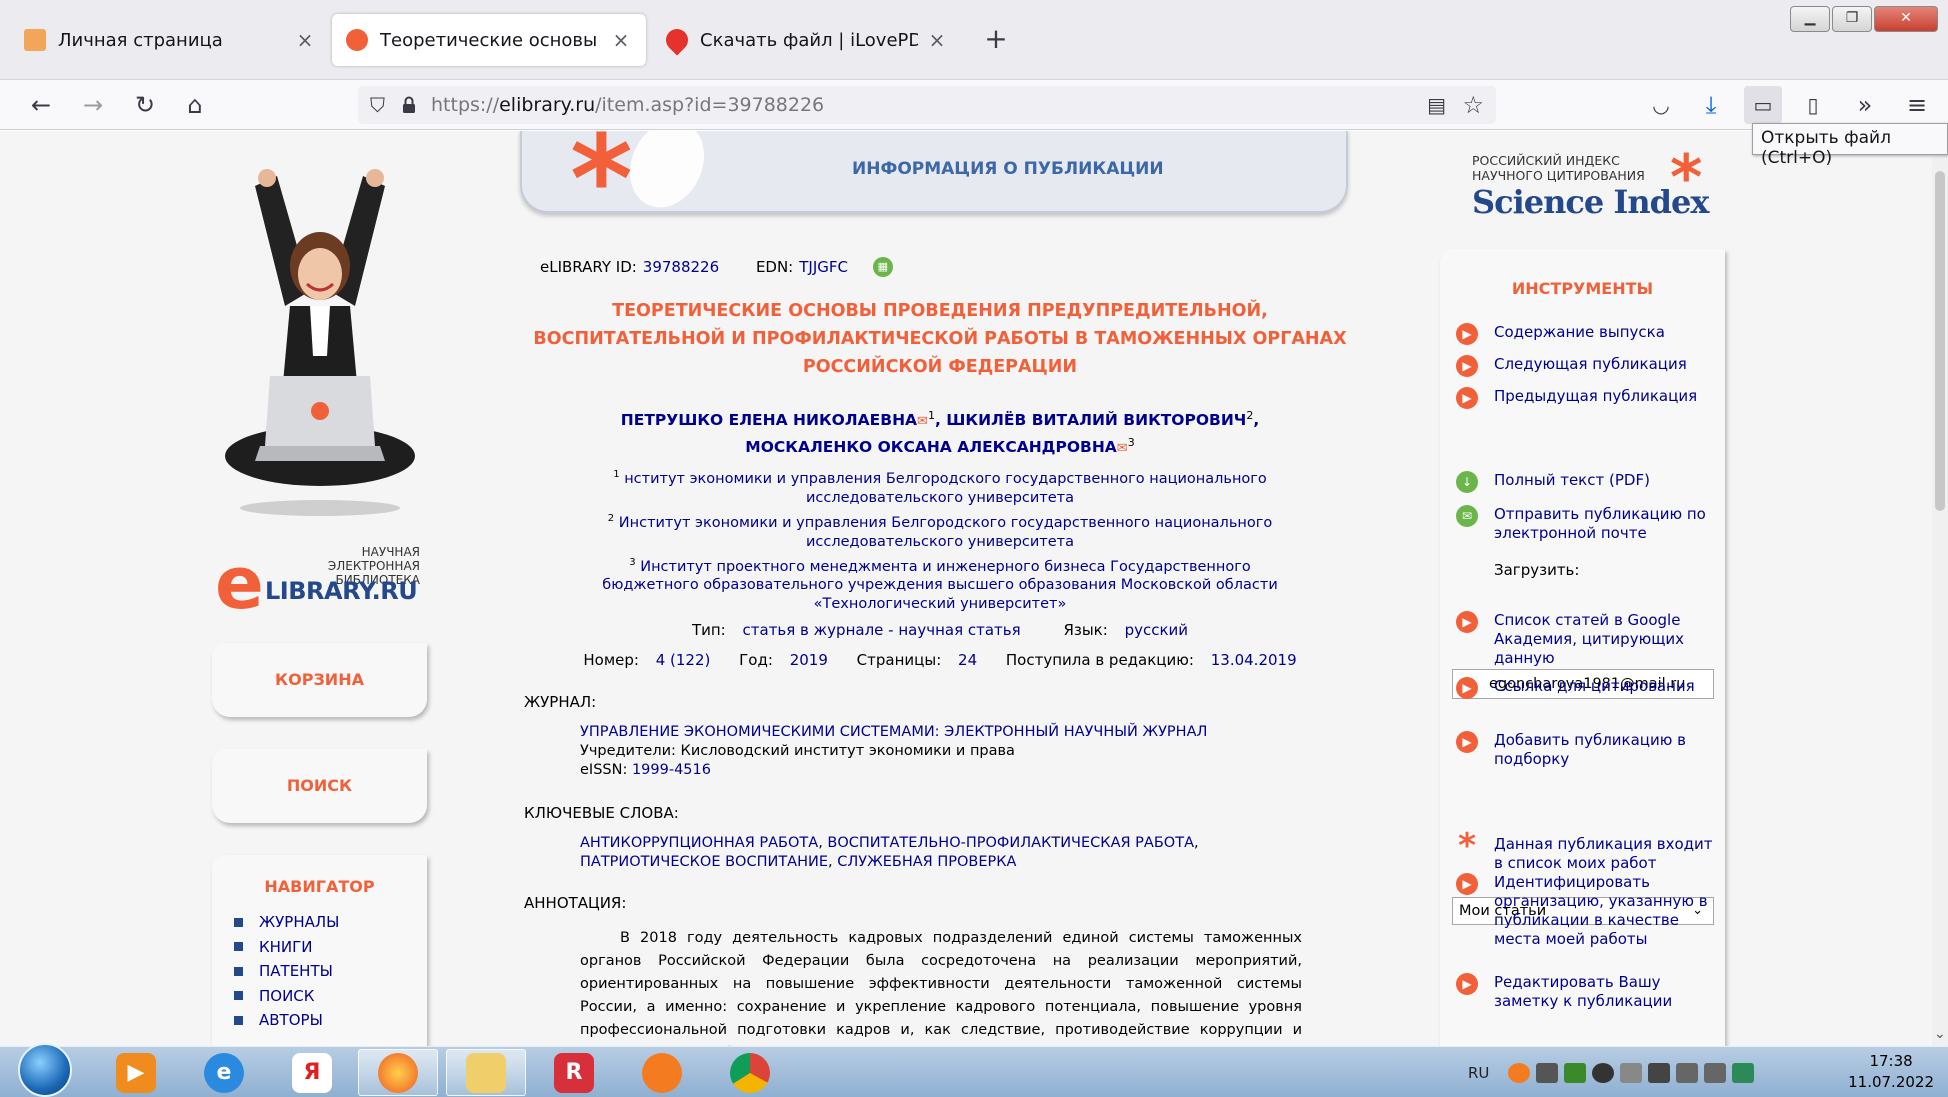 Image resolution: width=1948 pixels, height=1097 pixels. Describe the element at coordinates (1586, 482) in the screenshot. I see `tool-full-text-pdf: ↓ Полный текст (PDF)` at that location.